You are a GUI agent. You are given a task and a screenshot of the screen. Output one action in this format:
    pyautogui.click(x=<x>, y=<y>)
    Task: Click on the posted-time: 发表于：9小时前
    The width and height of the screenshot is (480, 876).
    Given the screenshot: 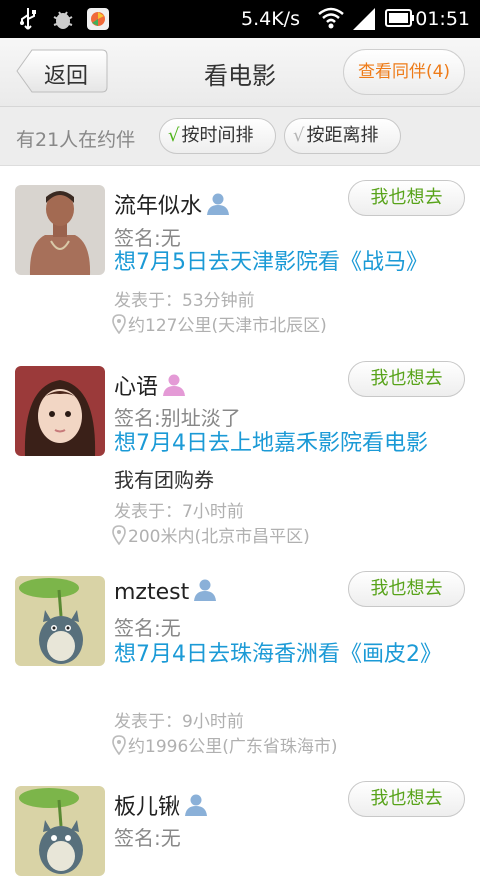 What is the action you would take?
    pyautogui.click(x=179, y=722)
    